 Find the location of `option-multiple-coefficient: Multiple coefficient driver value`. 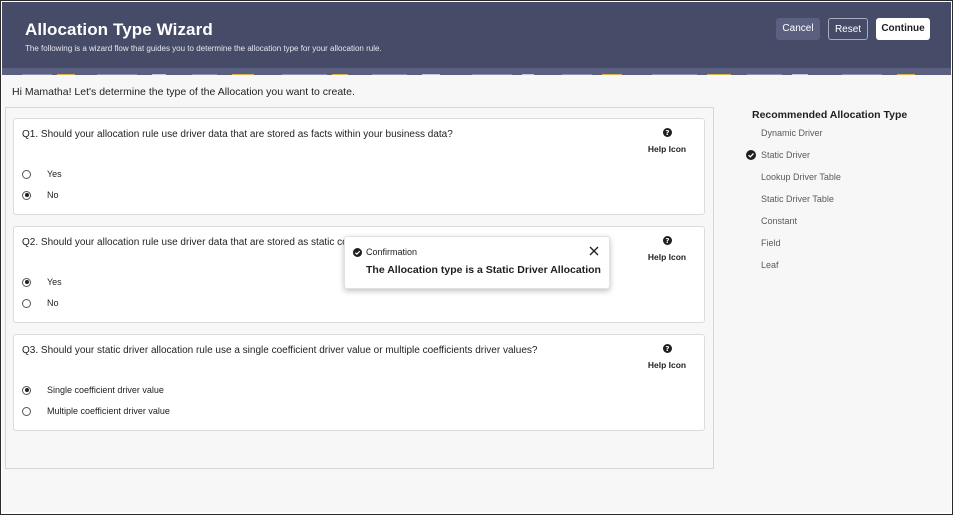

option-multiple-coefficient: Multiple coefficient driver value is located at coordinates (96, 411).